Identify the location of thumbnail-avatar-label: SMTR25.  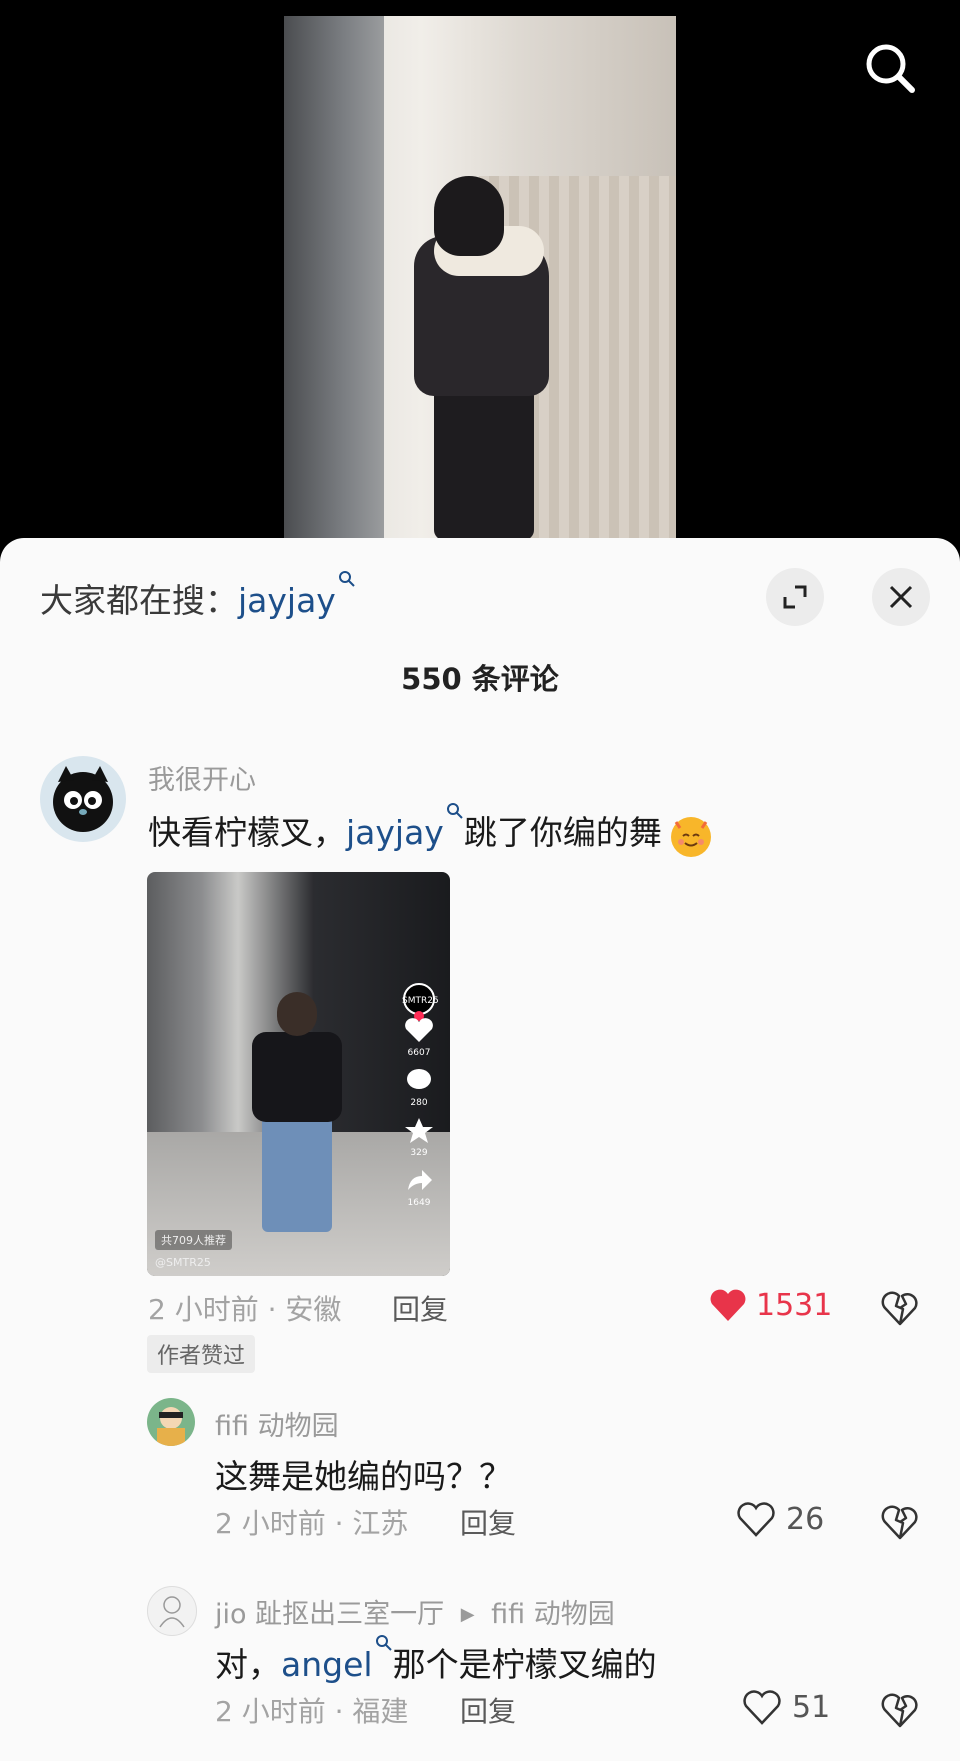
(420, 1001).